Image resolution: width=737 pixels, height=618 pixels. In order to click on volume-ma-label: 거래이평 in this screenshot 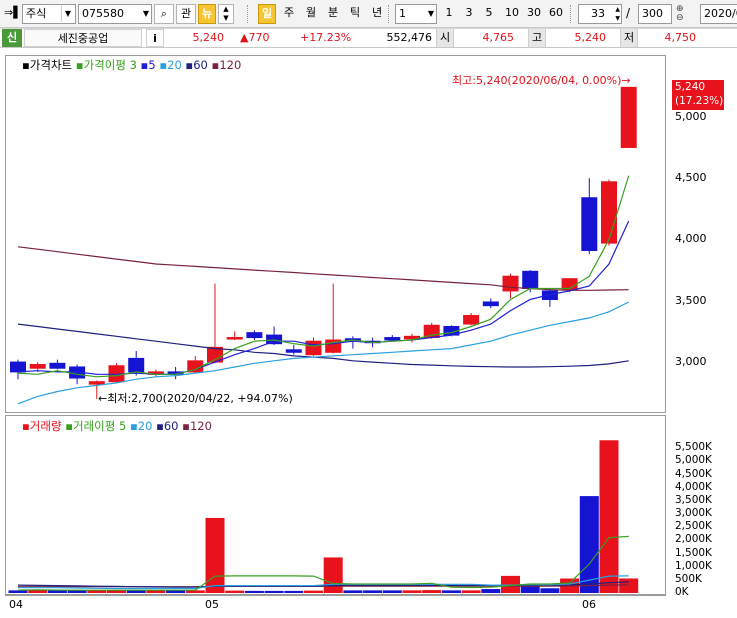, I will do `click(94, 426)`.